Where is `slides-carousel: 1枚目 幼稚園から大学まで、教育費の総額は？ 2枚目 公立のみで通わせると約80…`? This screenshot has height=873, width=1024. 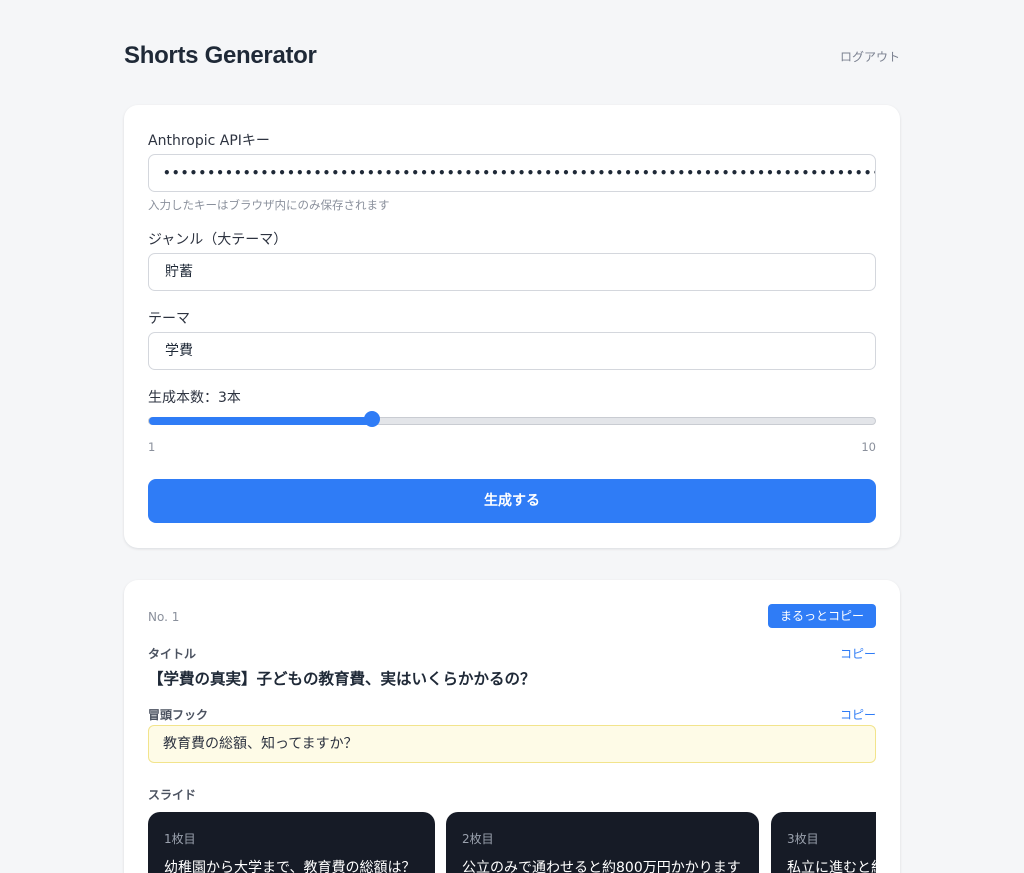
slides-carousel: 1枚目 幼稚園から大学まで、教育費の総額は？ 2枚目 公立のみで通わせると約80… is located at coordinates (512, 842).